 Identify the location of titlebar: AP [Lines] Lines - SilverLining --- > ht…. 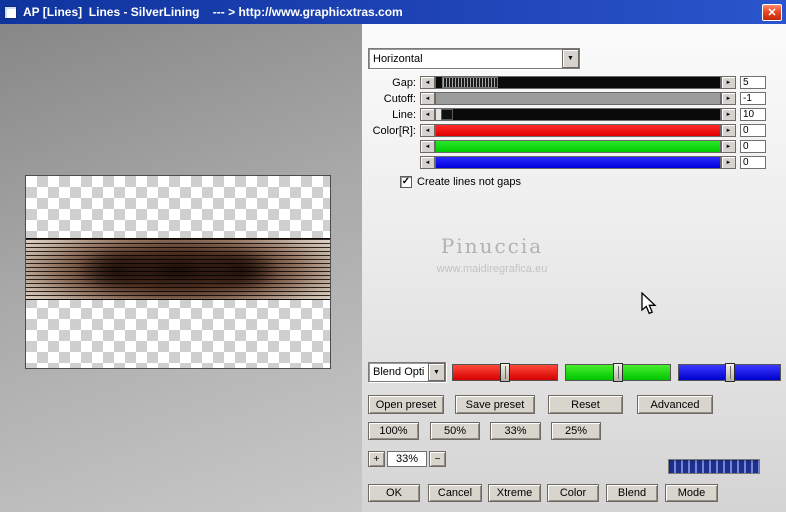
(393, 12).